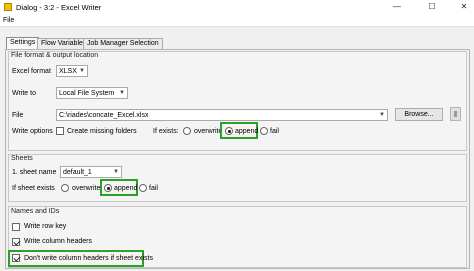 This screenshot has width=474, height=271. Describe the element at coordinates (58, 241) in the screenshot. I see `write-column-headers-label: Write column headers` at that location.